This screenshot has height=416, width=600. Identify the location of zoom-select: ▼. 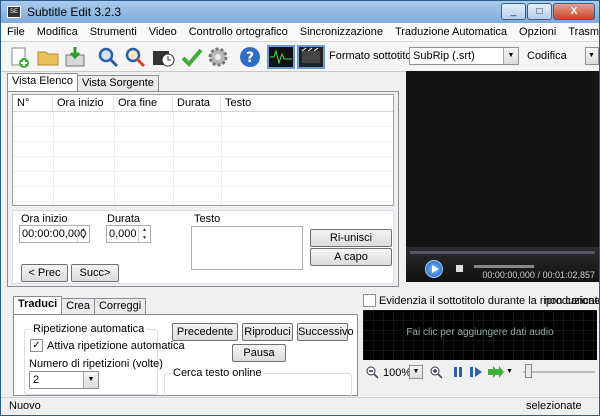
(416, 372).